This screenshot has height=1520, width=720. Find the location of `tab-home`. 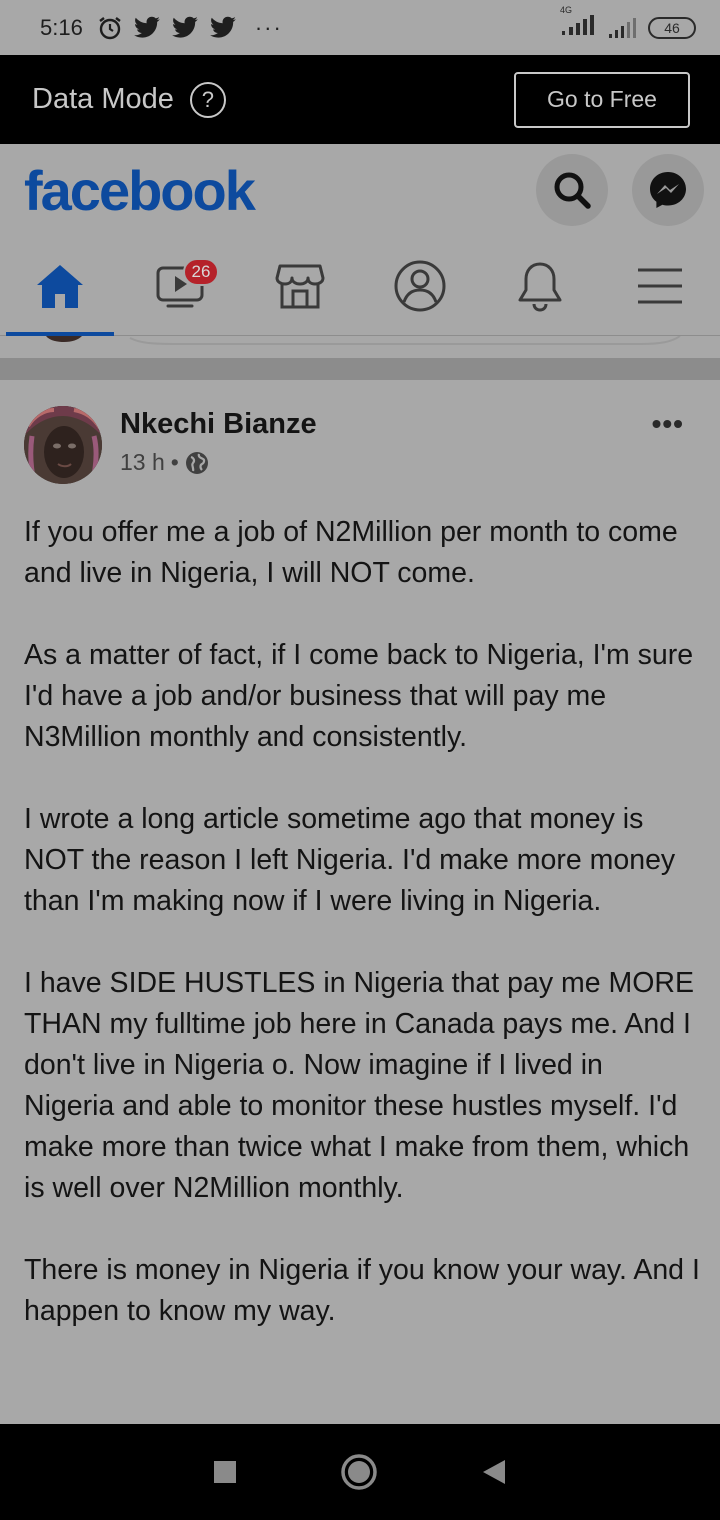

tab-home is located at coordinates (60, 286).